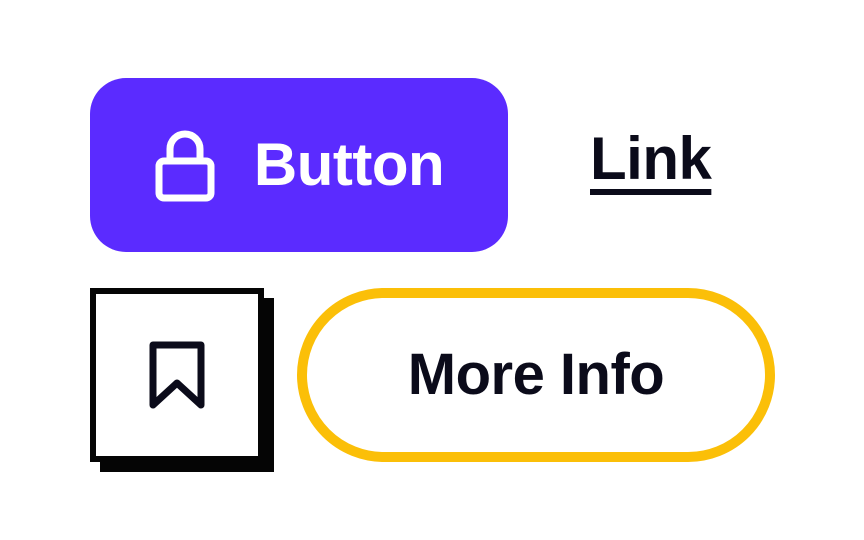  What do you see at coordinates (185, 165) in the screenshot?
I see `lock-icon` at bounding box center [185, 165].